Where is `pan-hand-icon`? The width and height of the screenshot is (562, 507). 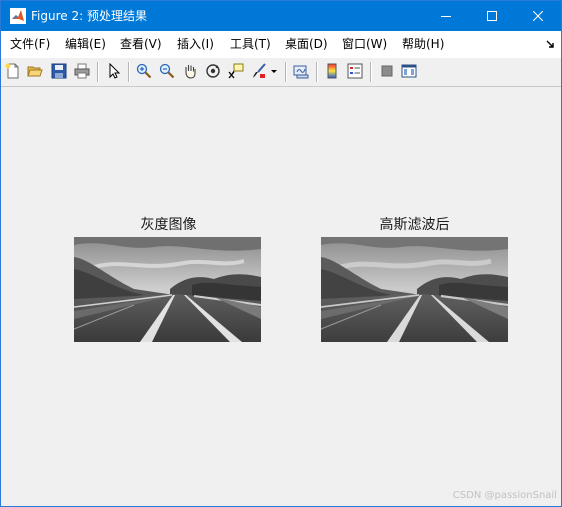
pan-hand-icon is located at coordinates (190, 72).